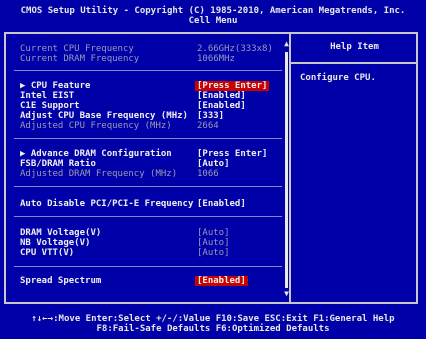 Image resolution: width=426 pixels, height=339 pixels. I want to click on setting-value: 2664, so click(208, 126).